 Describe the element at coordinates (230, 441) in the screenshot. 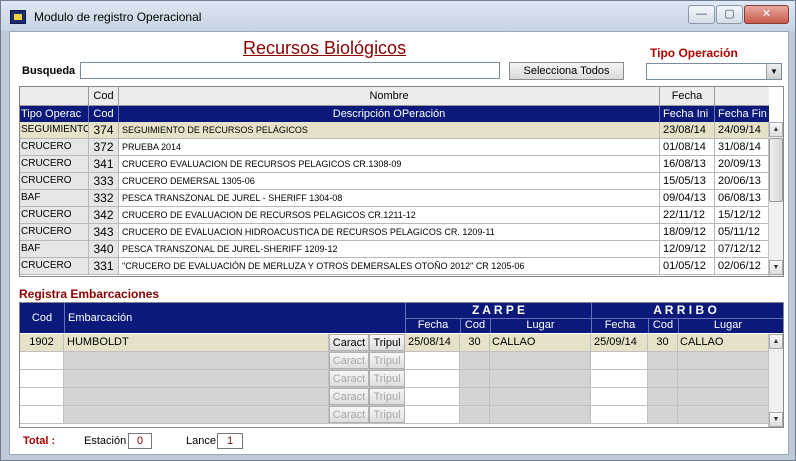

I see `lance-value: 1` at that location.